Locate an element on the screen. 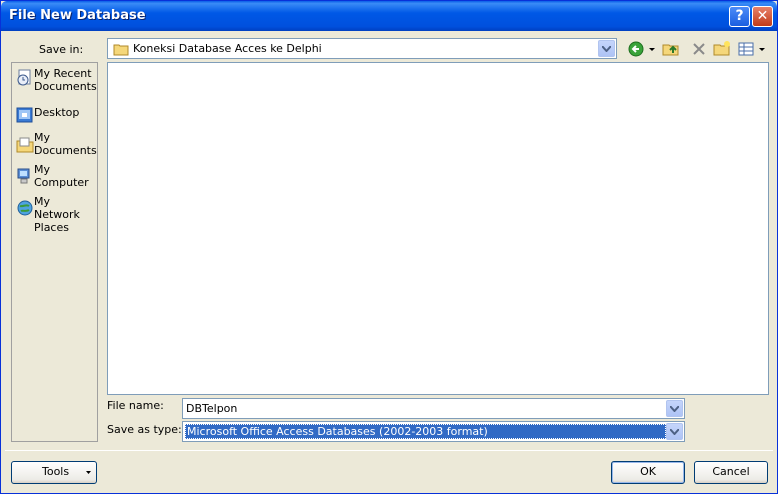 This screenshot has width=778, height=494. place-label: My Recent Documents is located at coordinates (65, 80).